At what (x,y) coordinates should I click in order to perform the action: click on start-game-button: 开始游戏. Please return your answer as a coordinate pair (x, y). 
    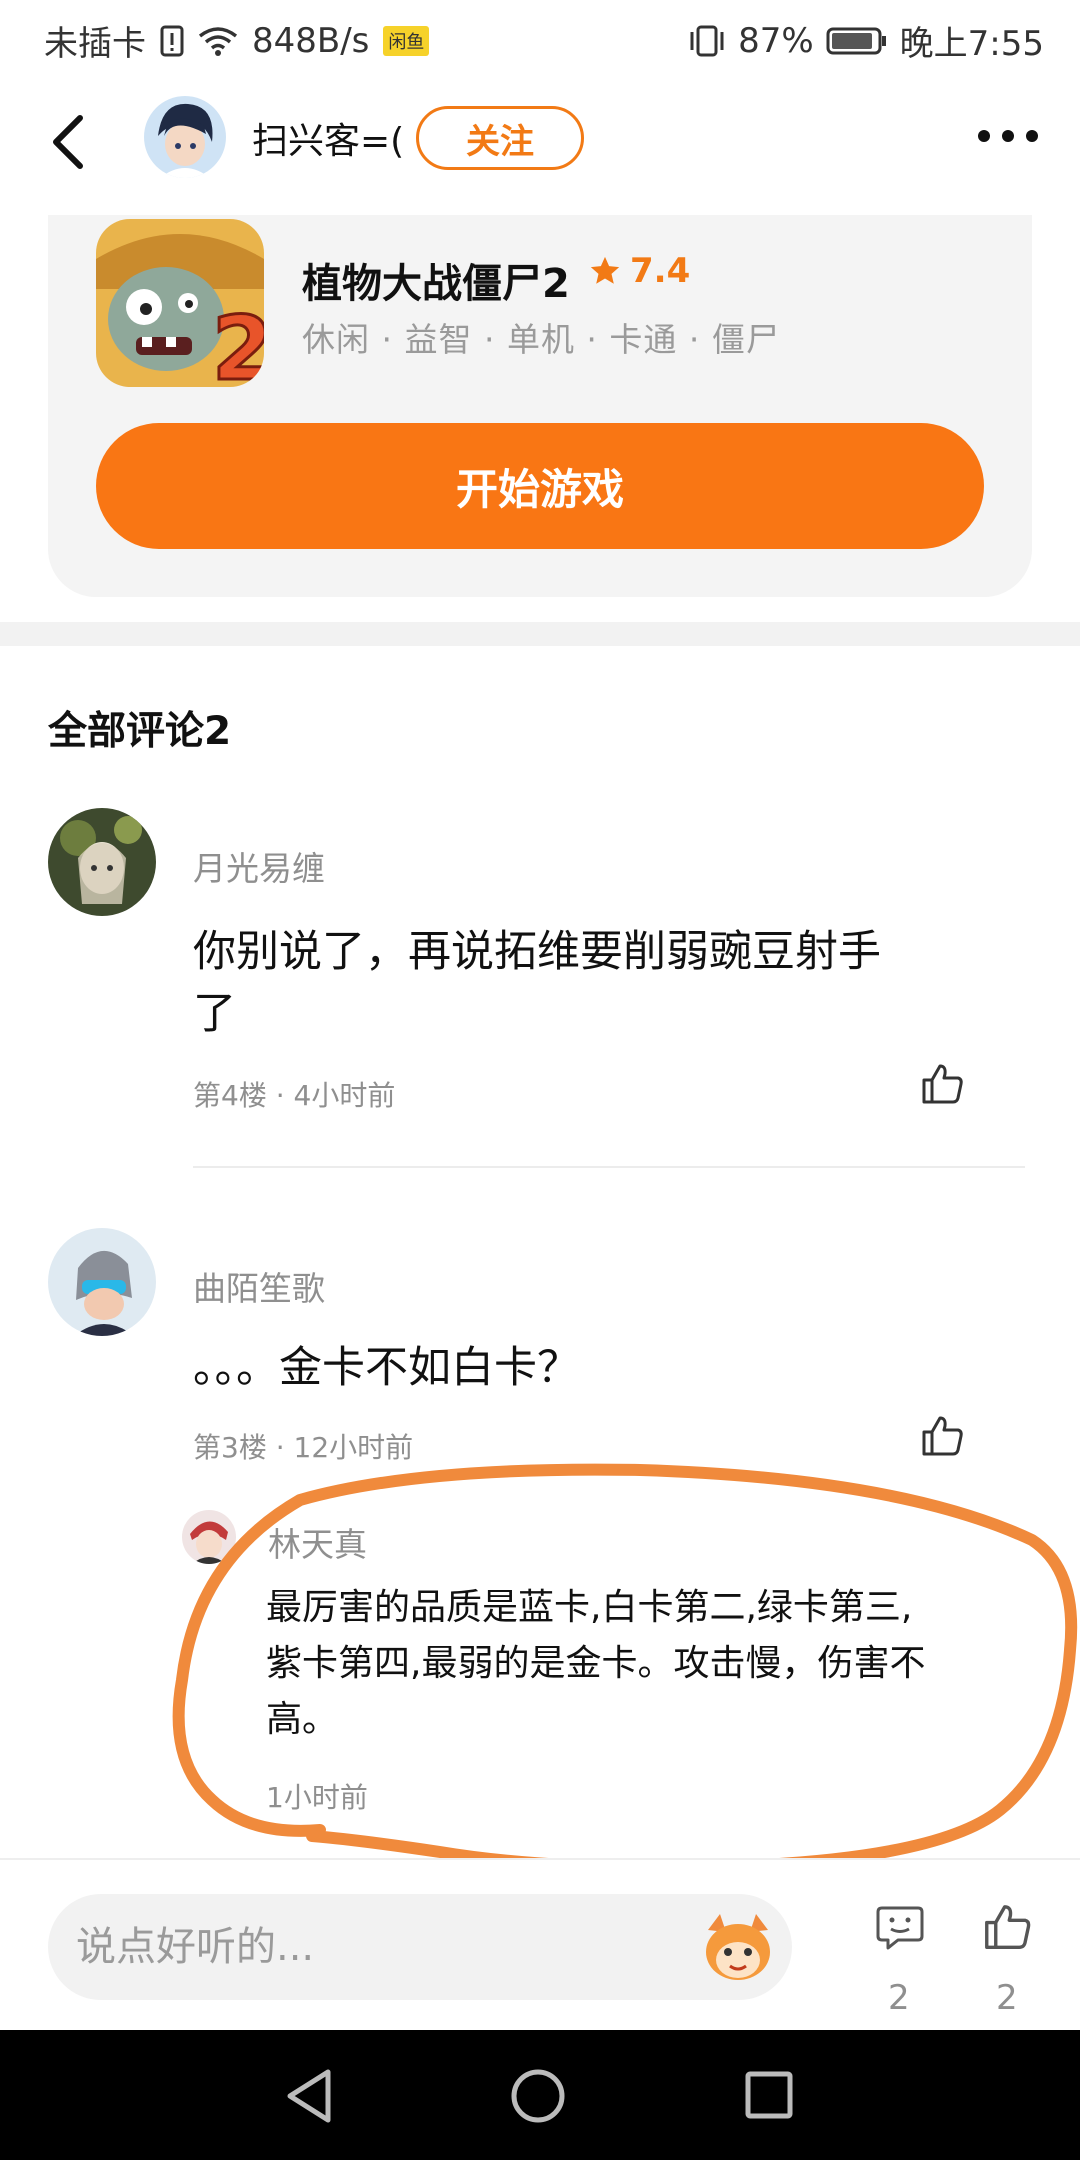
    Looking at the image, I should click on (540, 486).